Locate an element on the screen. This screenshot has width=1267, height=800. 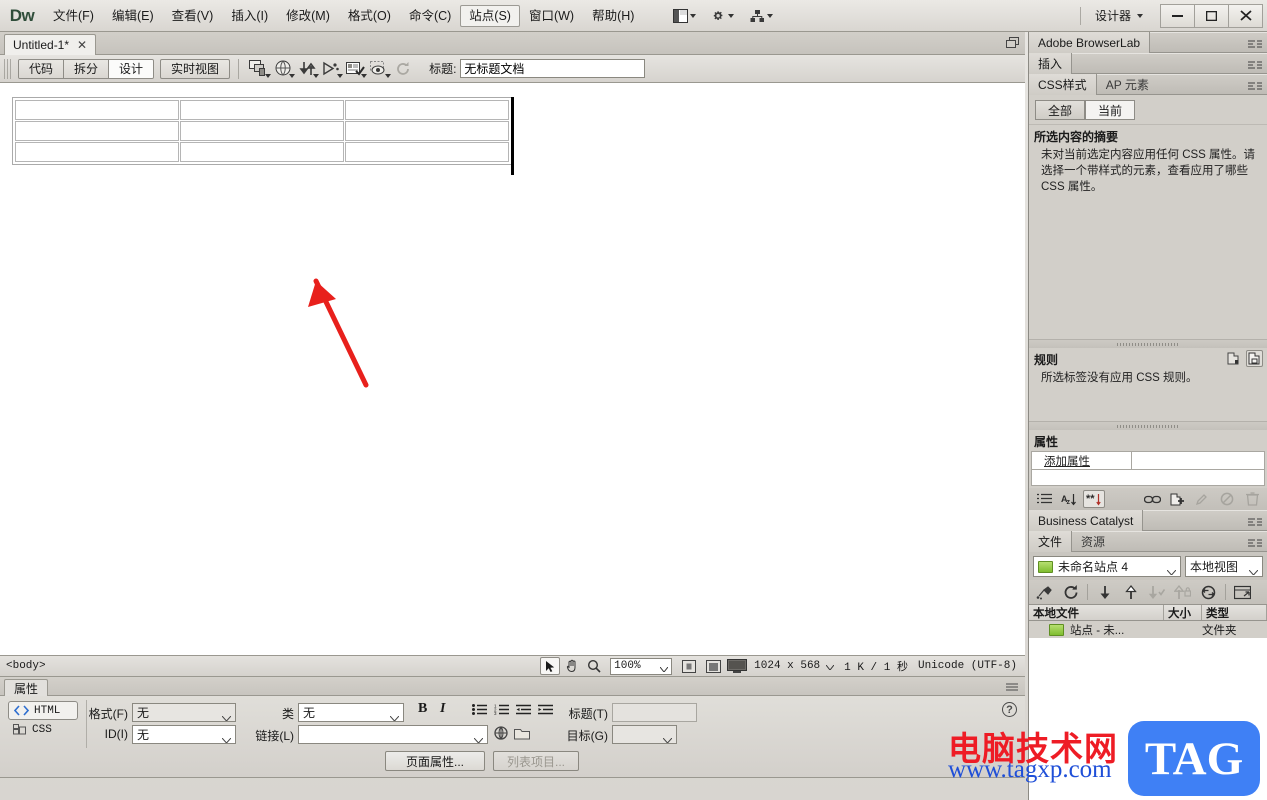
files-list: 站点 - 未... 文件夹 is located at coordinates (1148, 710).